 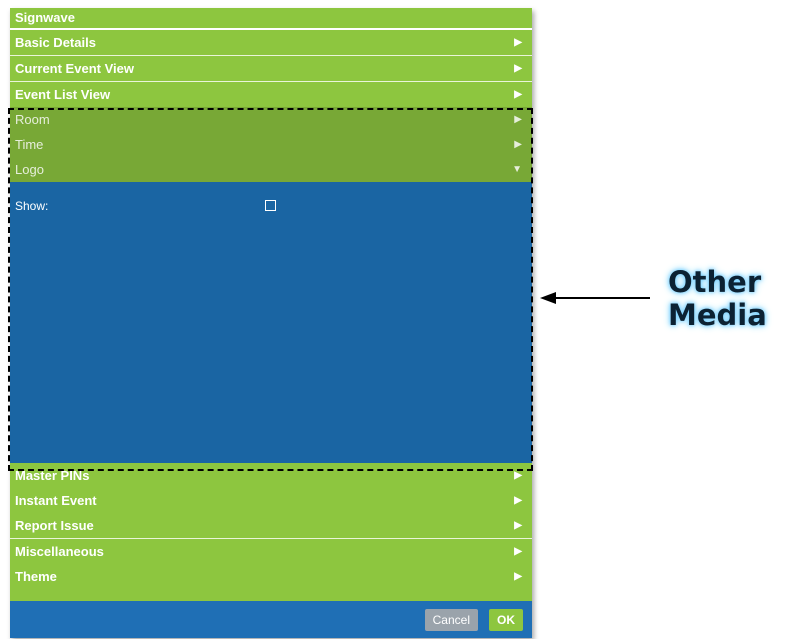 What do you see at coordinates (52, 475) in the screenshot?
I see `section-label: Master PINs` at bounding box center [52, 475].